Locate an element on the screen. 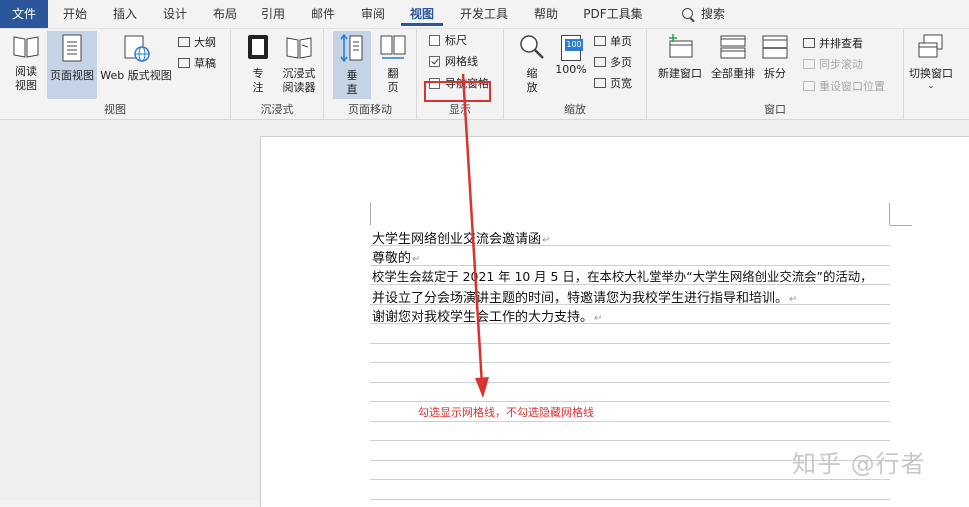 The image size is (969, 507). annotation-arrow is located at coordinates (475, 235).